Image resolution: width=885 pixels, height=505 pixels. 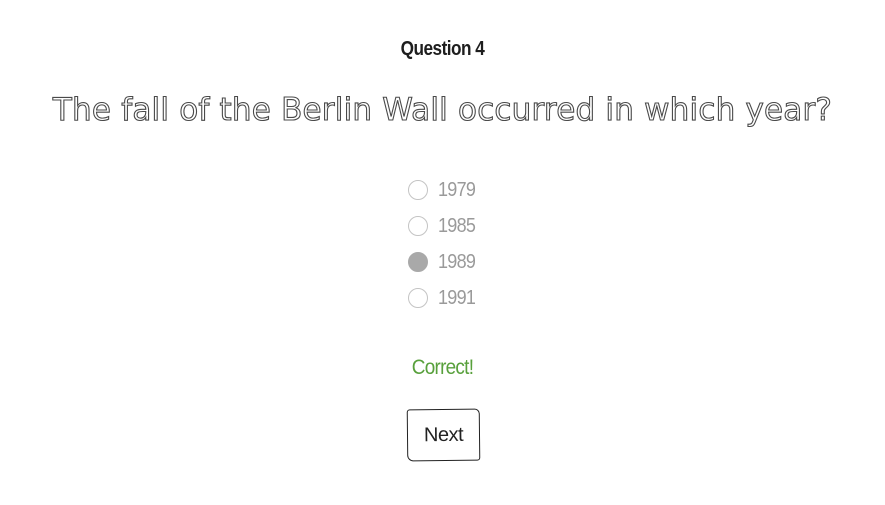 I want to click on feedback-message: Correct!, so click(x=442, y=367).